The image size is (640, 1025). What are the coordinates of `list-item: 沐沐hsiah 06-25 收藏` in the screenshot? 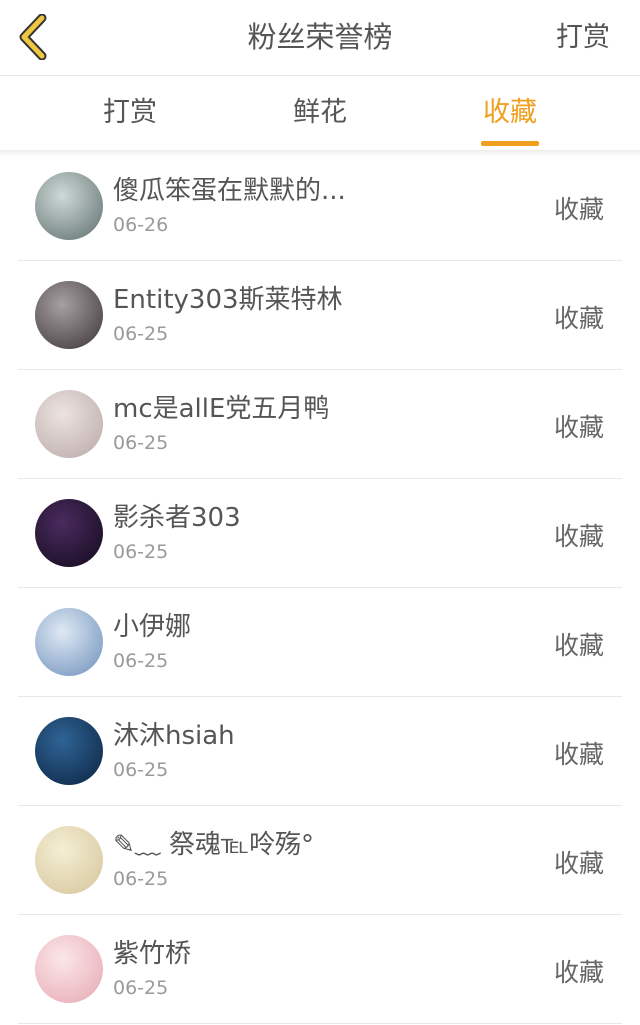 It's located at (320, 751).